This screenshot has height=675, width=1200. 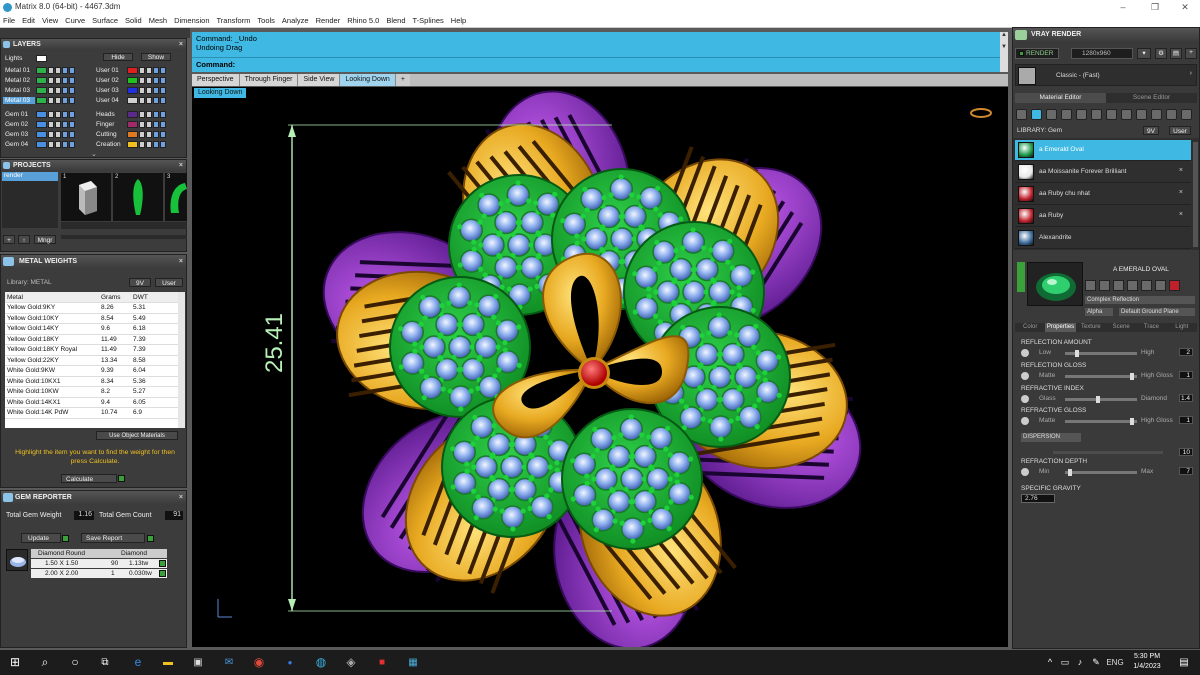 I want to click on menu-rhino: Rhino 5.0, so click(x=363, y=20).